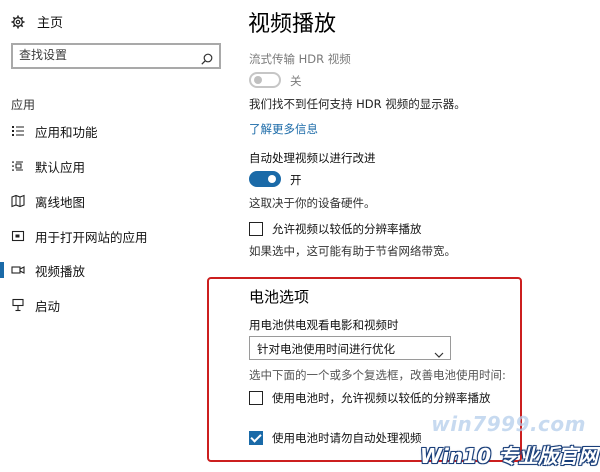 Image resolution: width=600 pixels, height=472 pixels. Describe the element at coordinates (60, 202) in the screenshot. I see `sidebar-item-label: 离线地图` at that location.